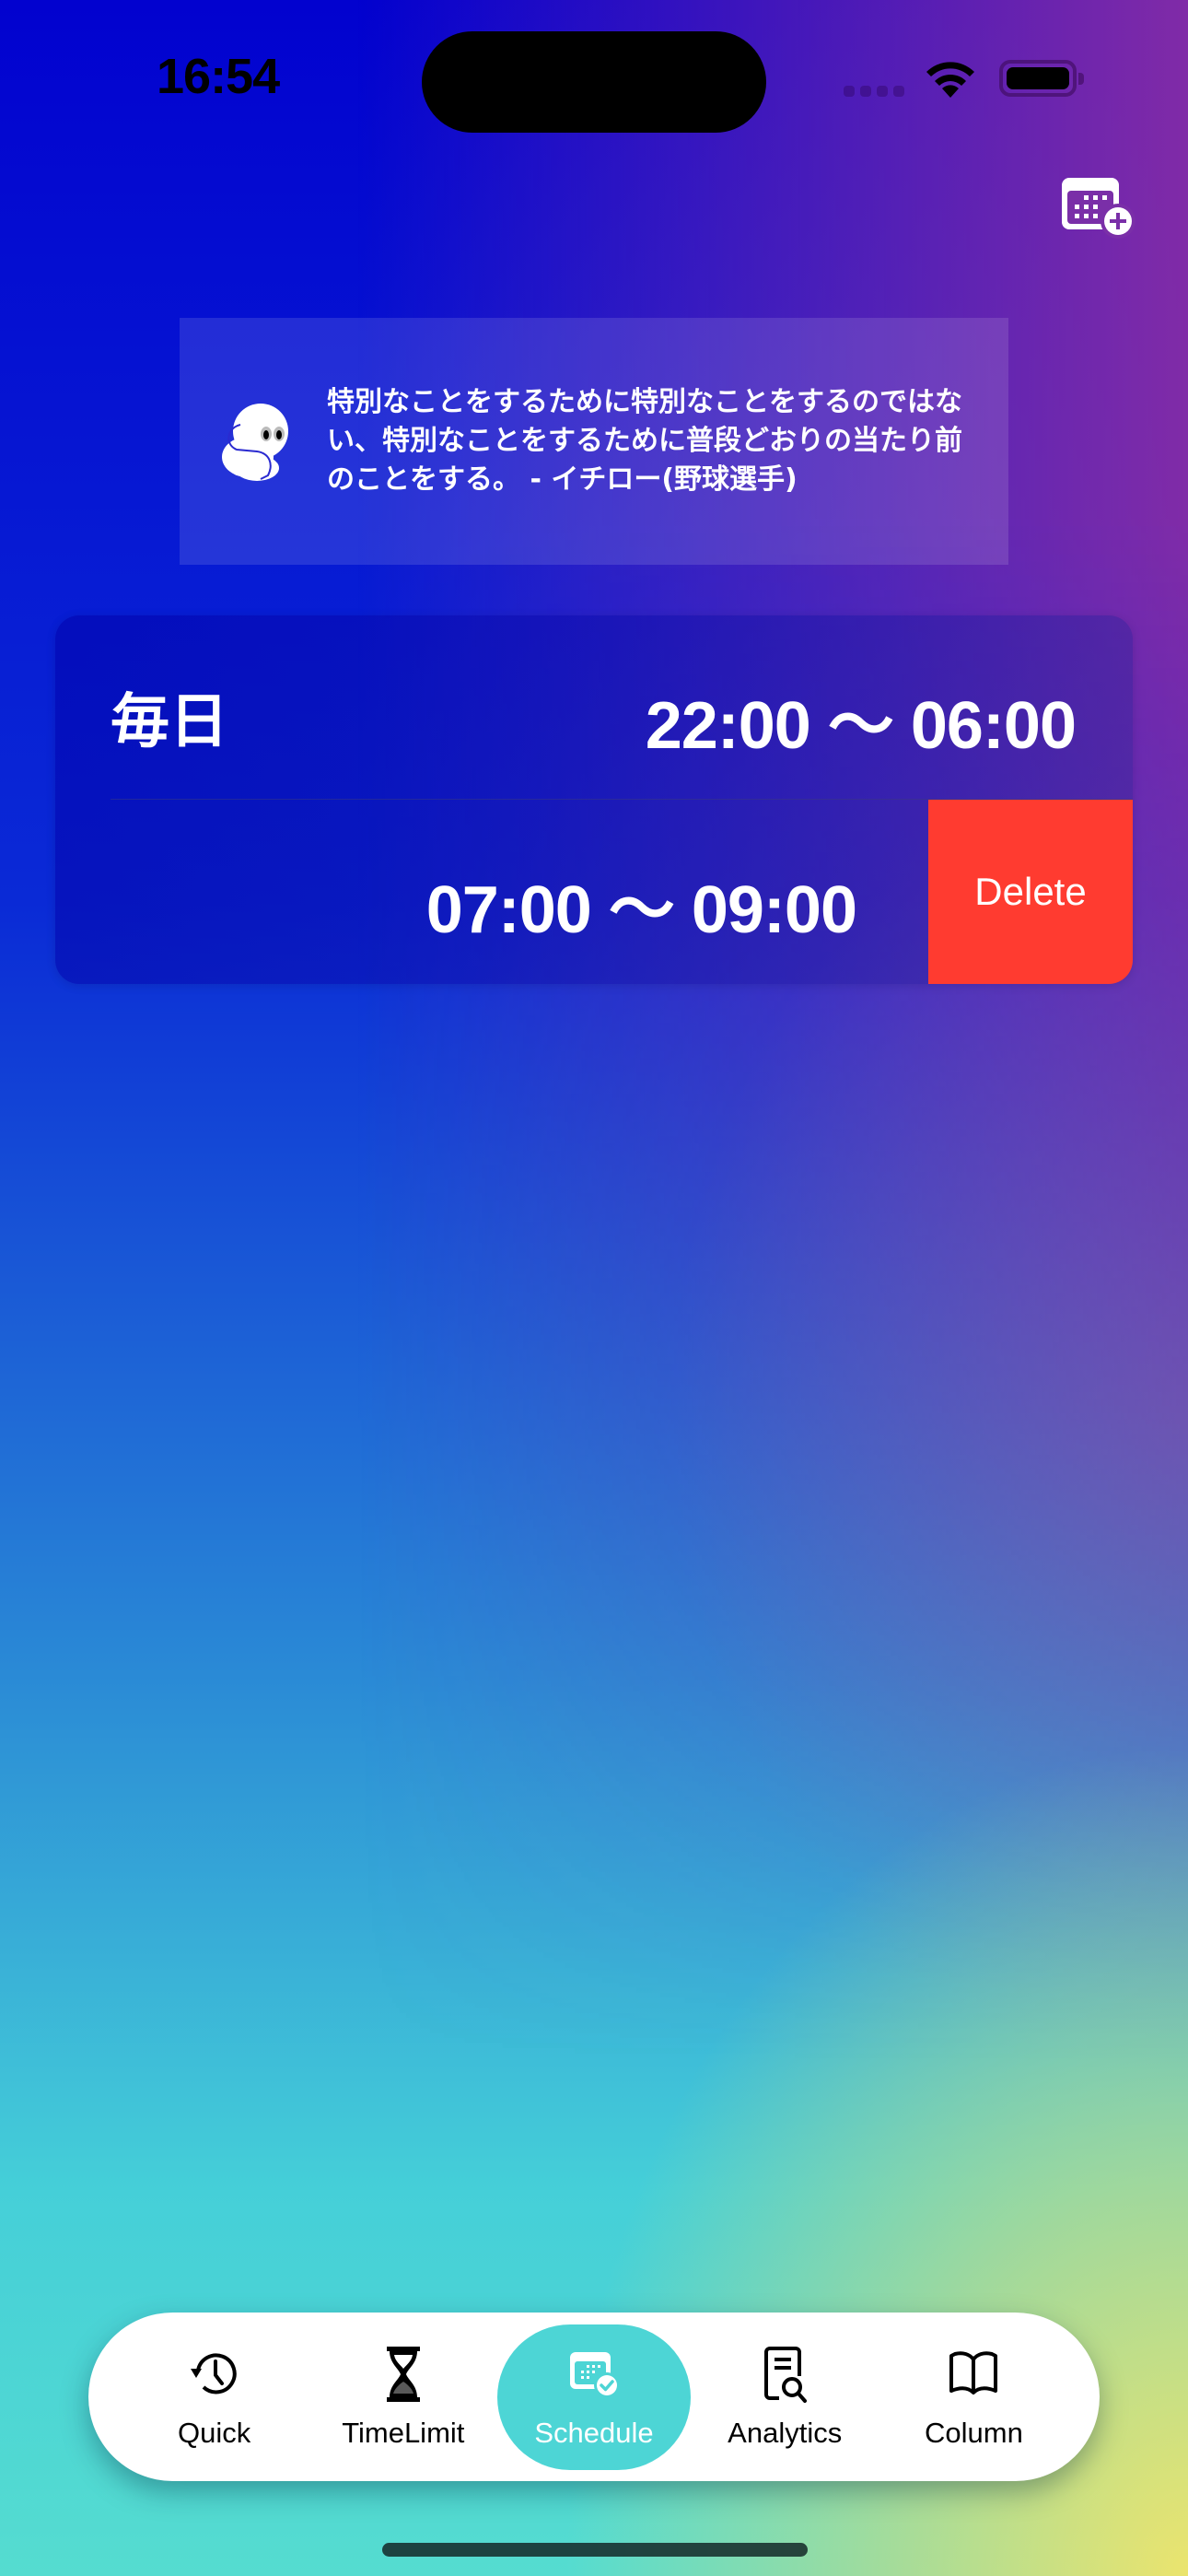  Describe the element at coordinates (861, 726) in the screenshot. I see `schedule-time-range: 22:00 〜 06:00` at that location.